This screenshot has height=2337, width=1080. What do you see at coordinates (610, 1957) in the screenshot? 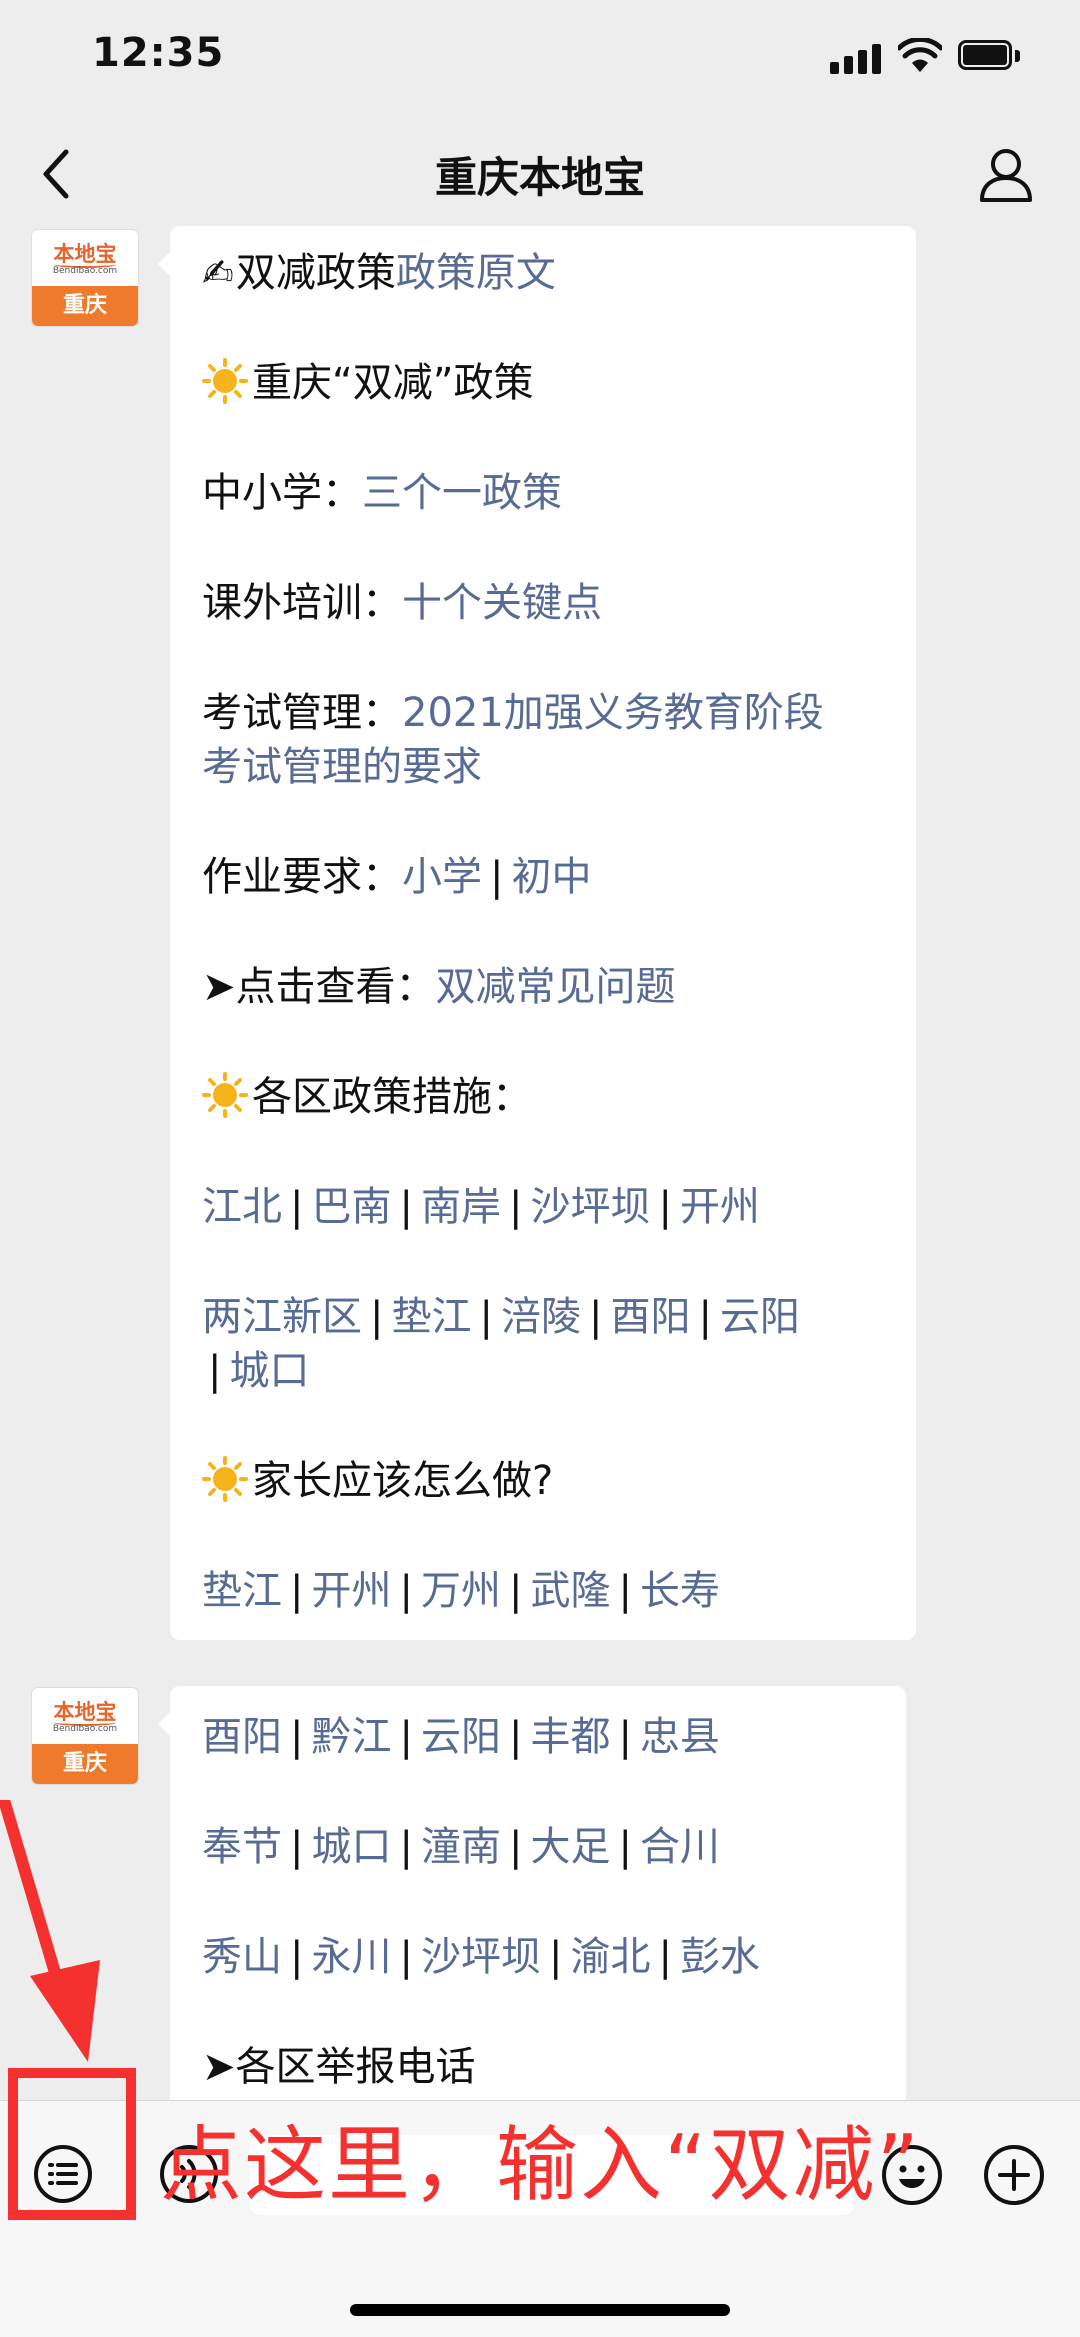
I see `district-link: 渝北` at bounding box center [610, 1957].